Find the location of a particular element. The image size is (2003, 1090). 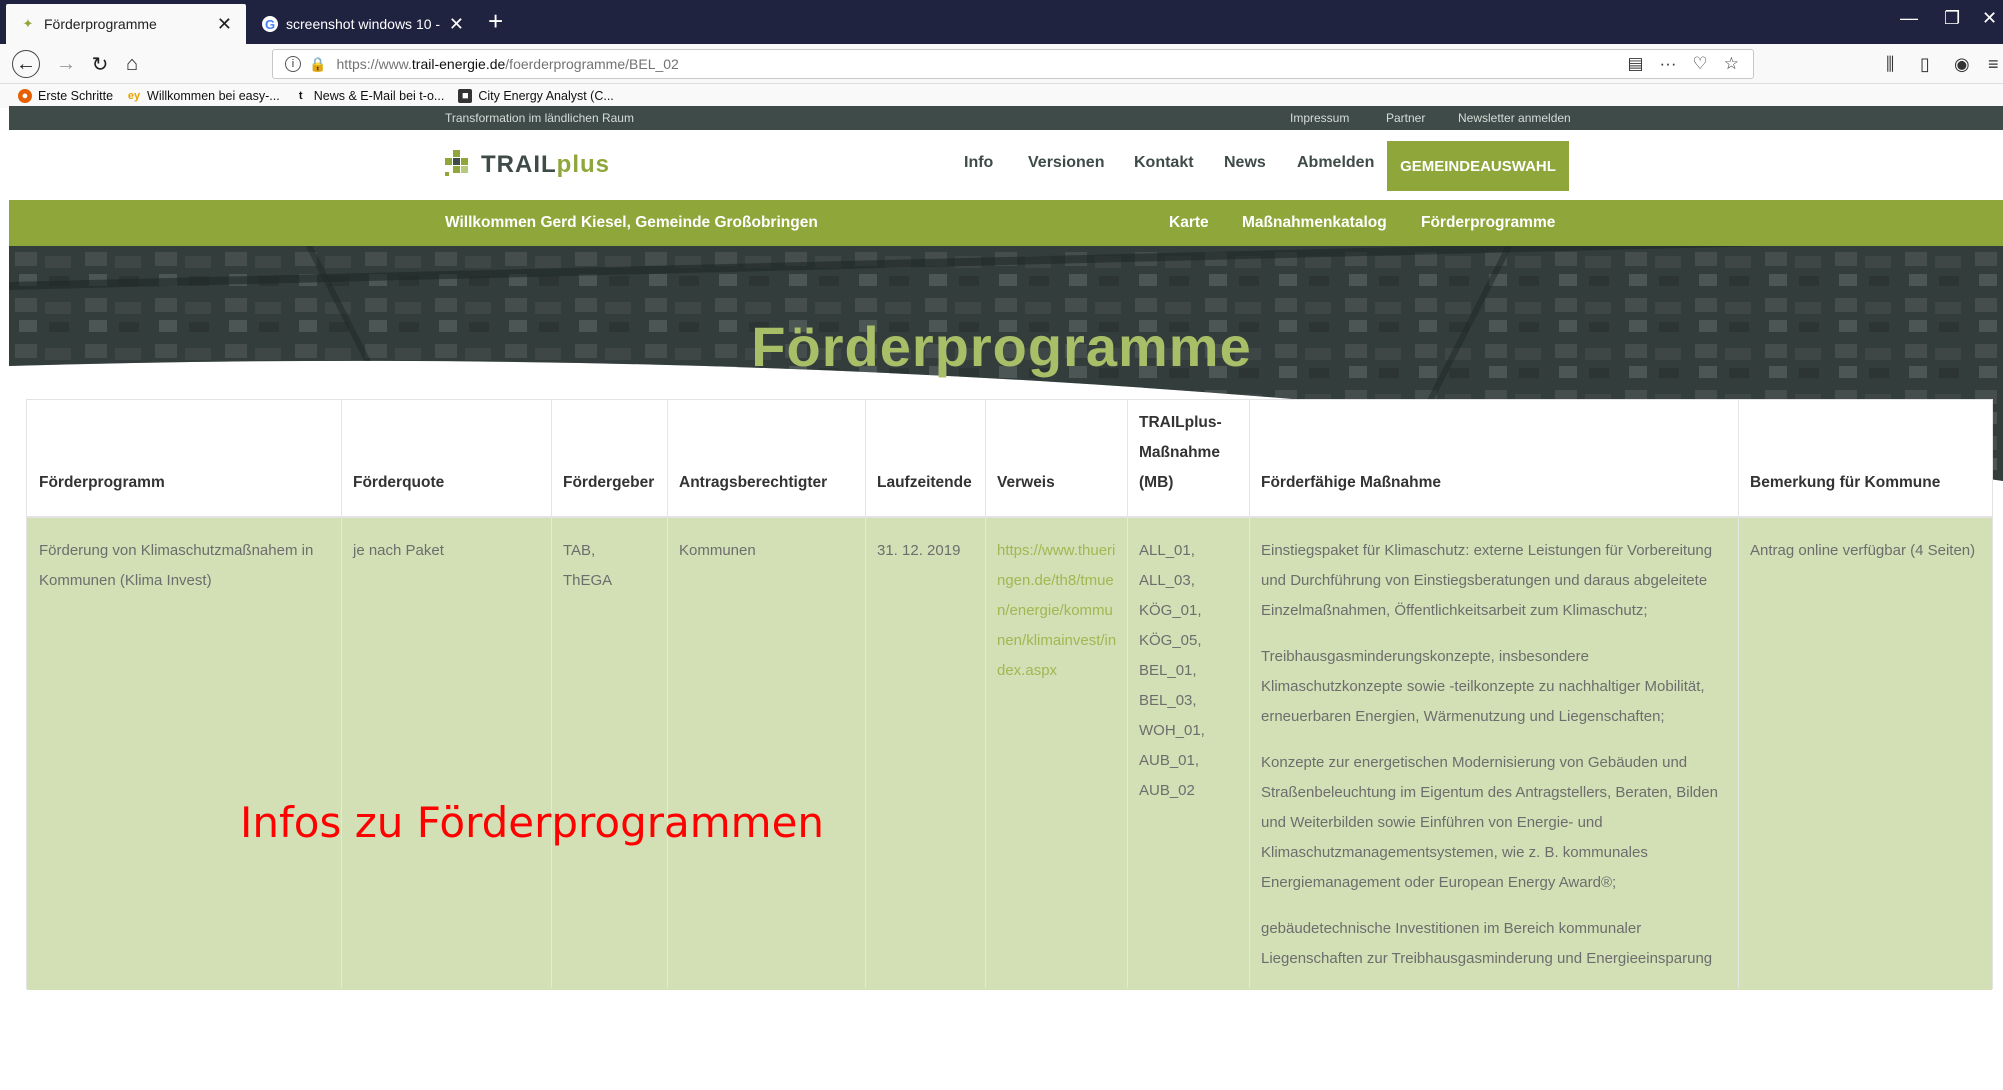

subnav-karte: Karte is located at coordinates (1189, 223).